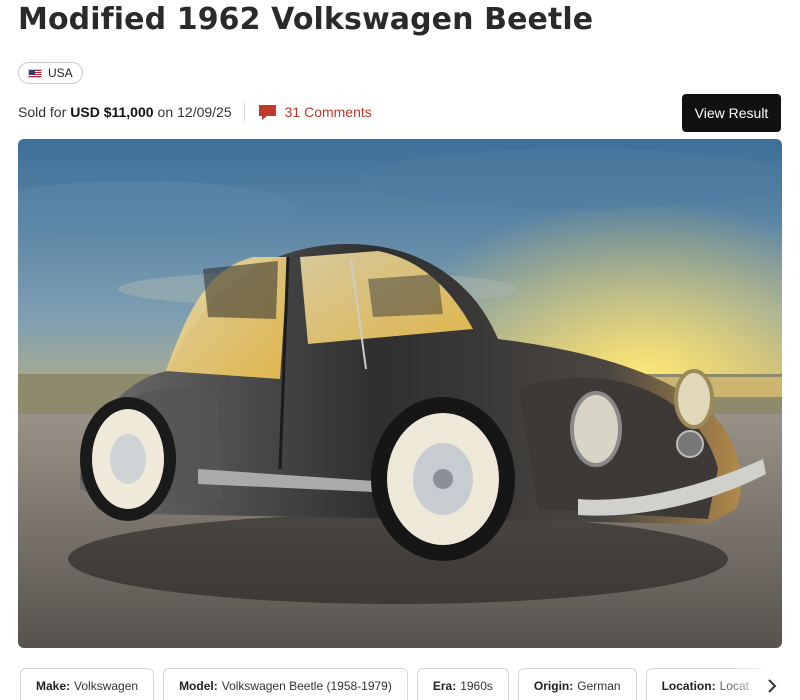  I want to click on divider, so click(244, 112).